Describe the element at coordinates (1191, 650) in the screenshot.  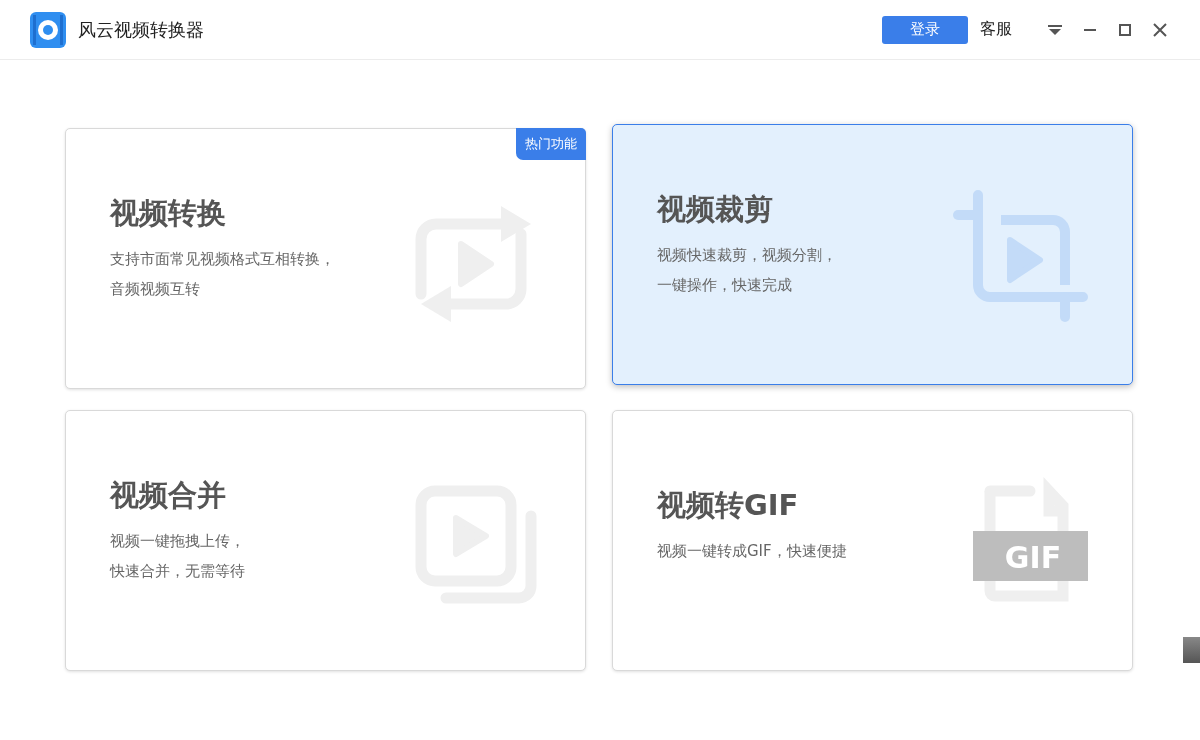
I see `resize-grip` at that location.